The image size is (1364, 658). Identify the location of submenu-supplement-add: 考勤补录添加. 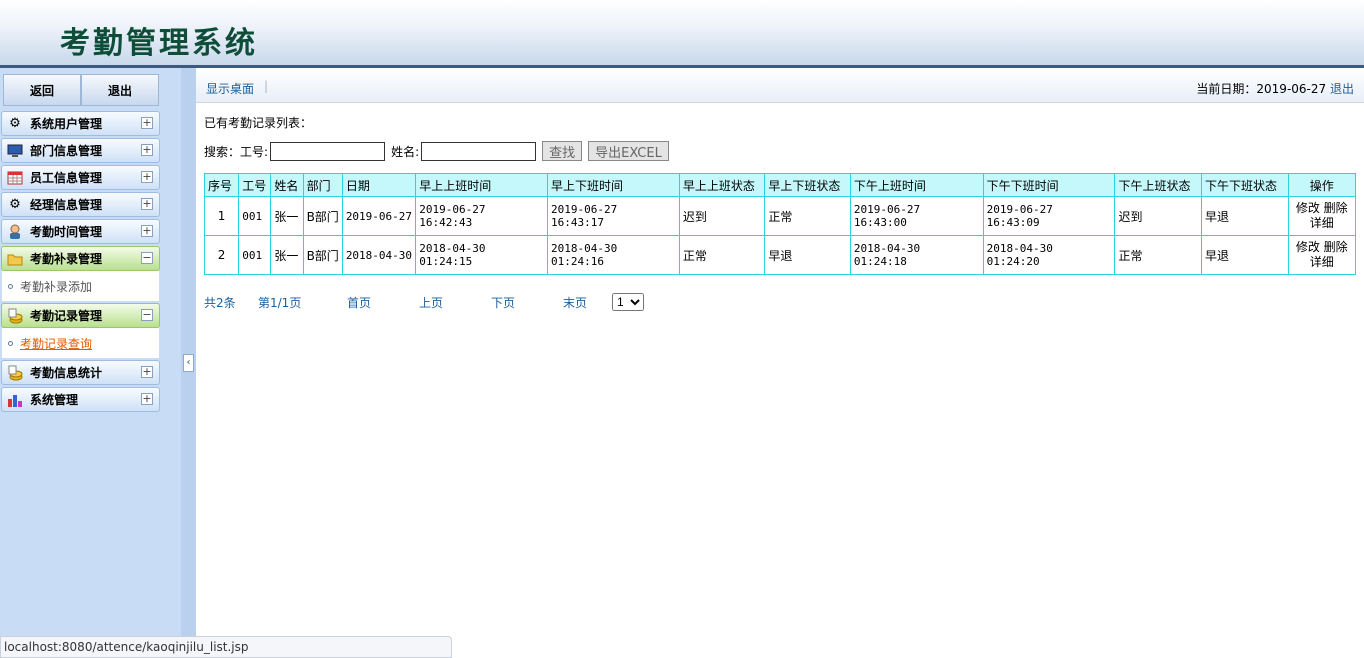
(80, 286).